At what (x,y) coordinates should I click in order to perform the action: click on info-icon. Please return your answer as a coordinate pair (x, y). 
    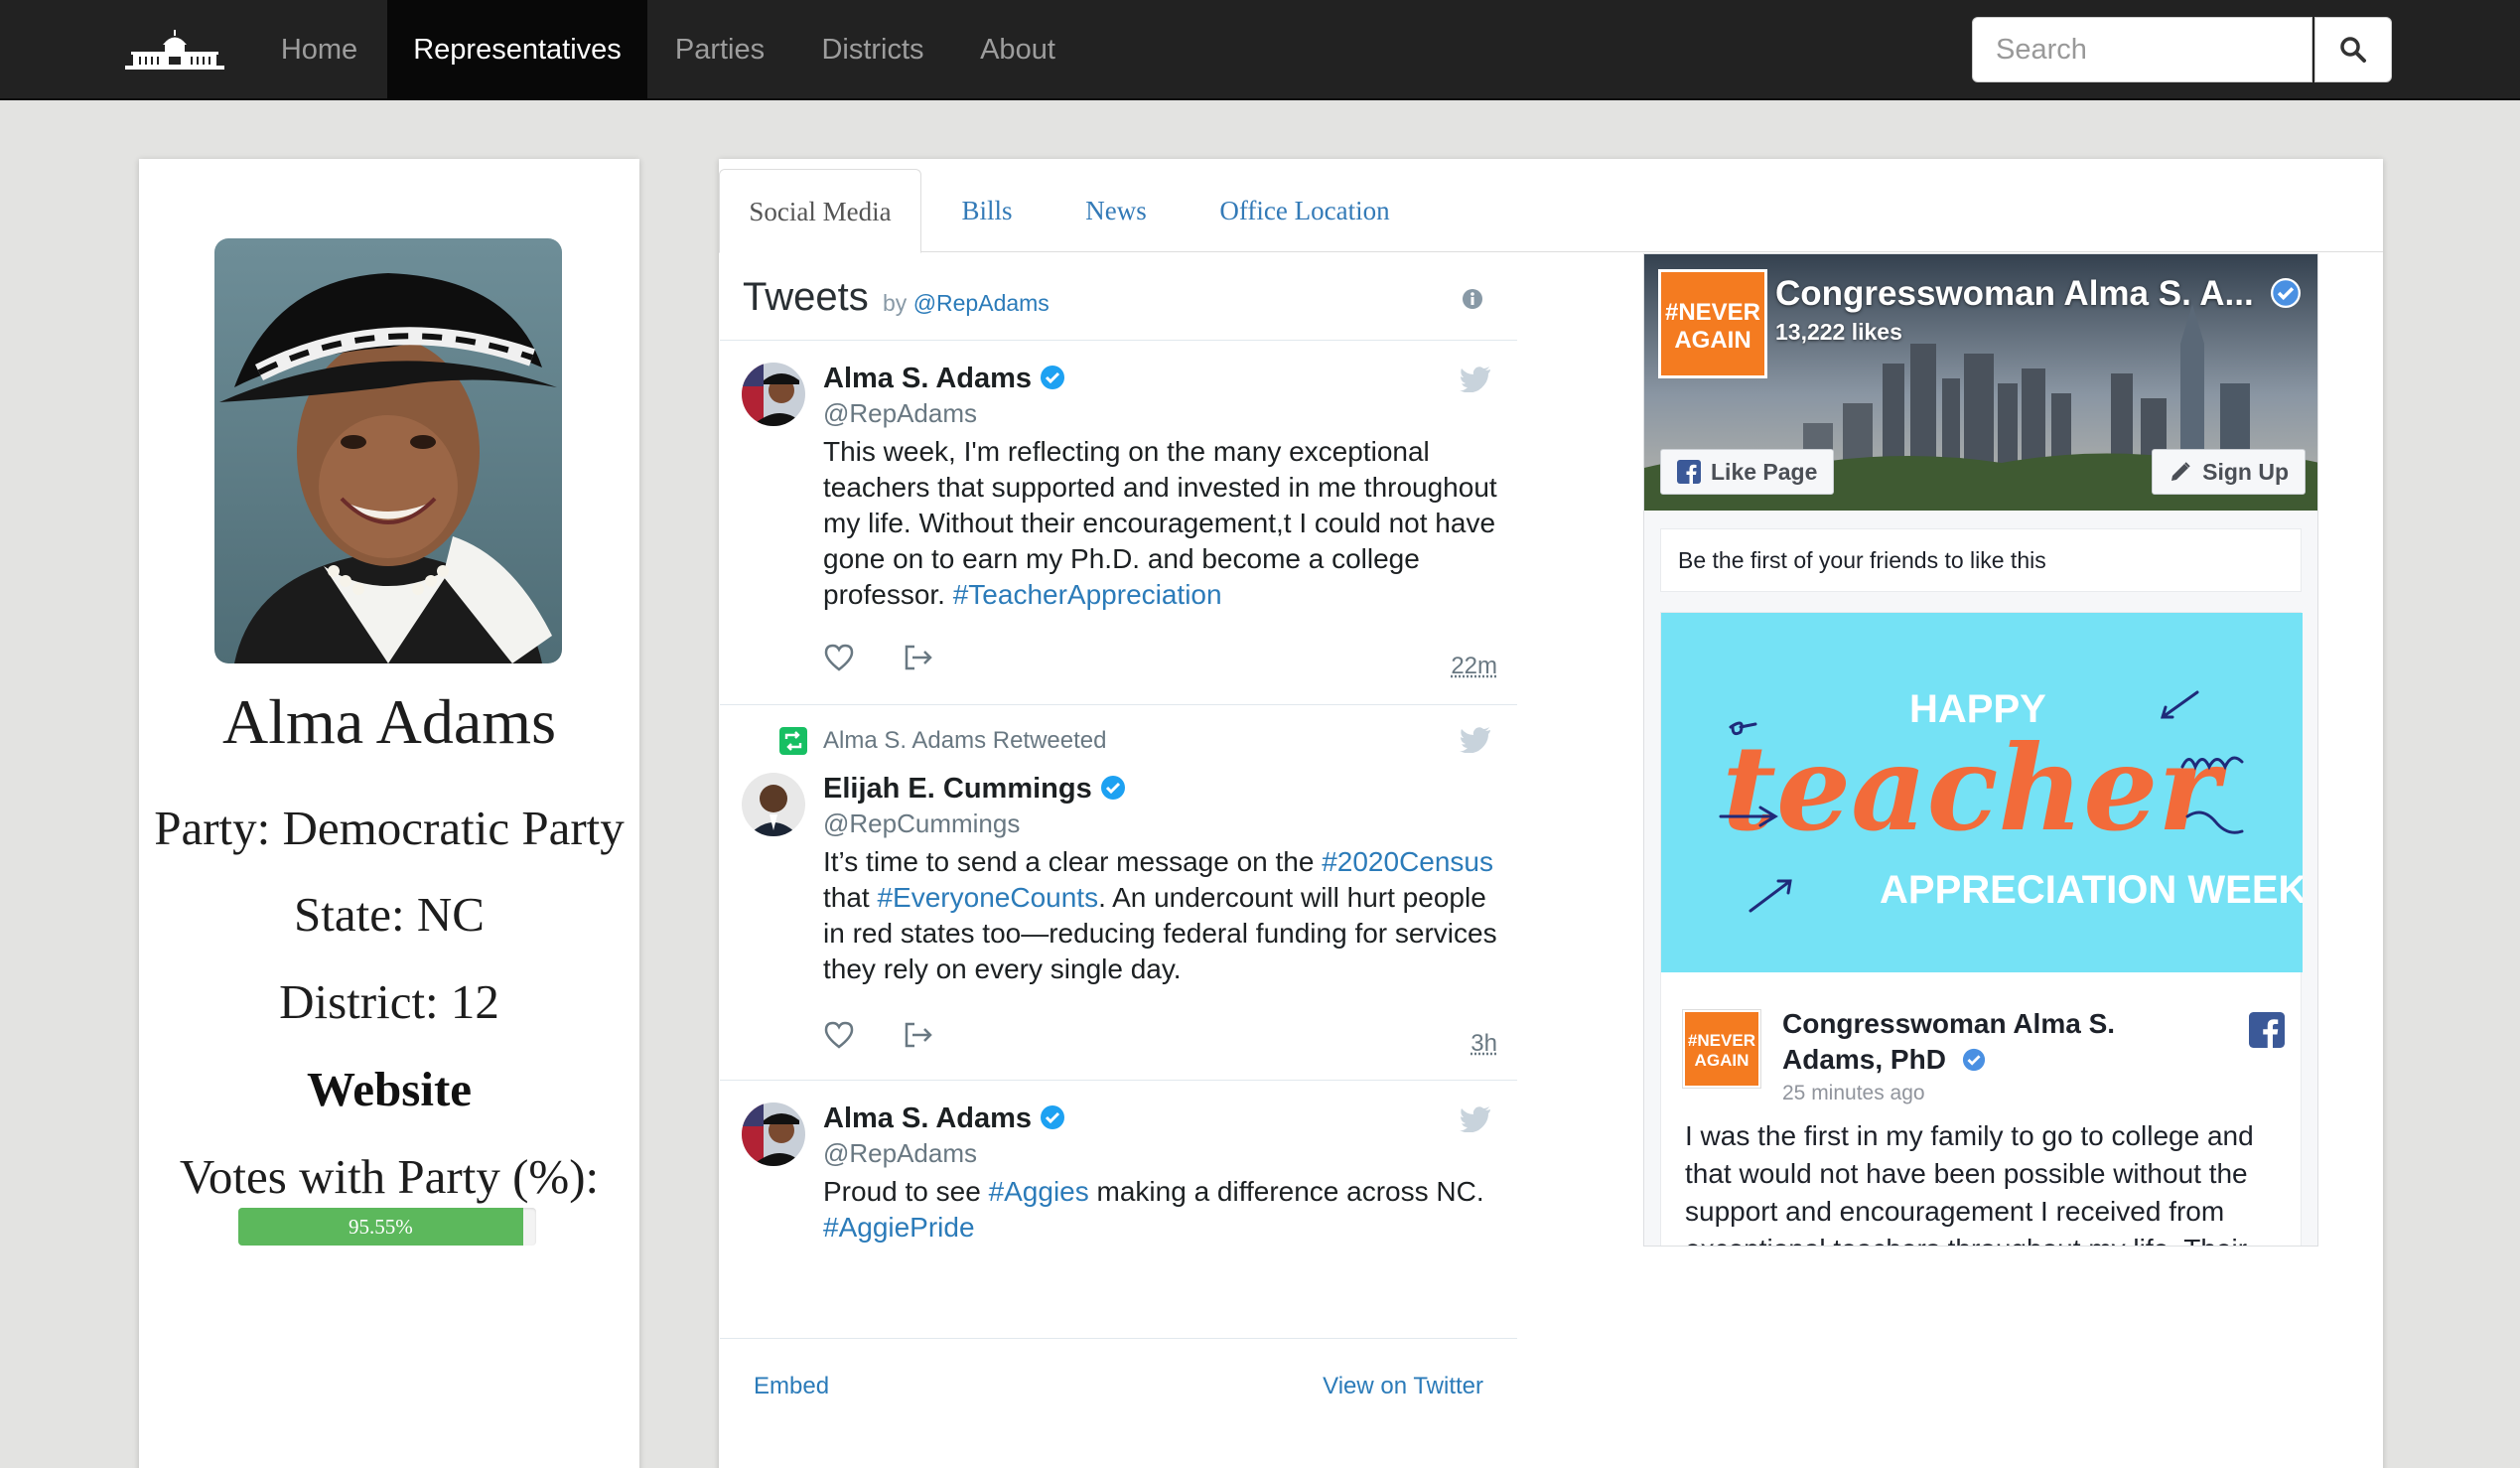
    Looking at the image, I should click on (1472, 299).